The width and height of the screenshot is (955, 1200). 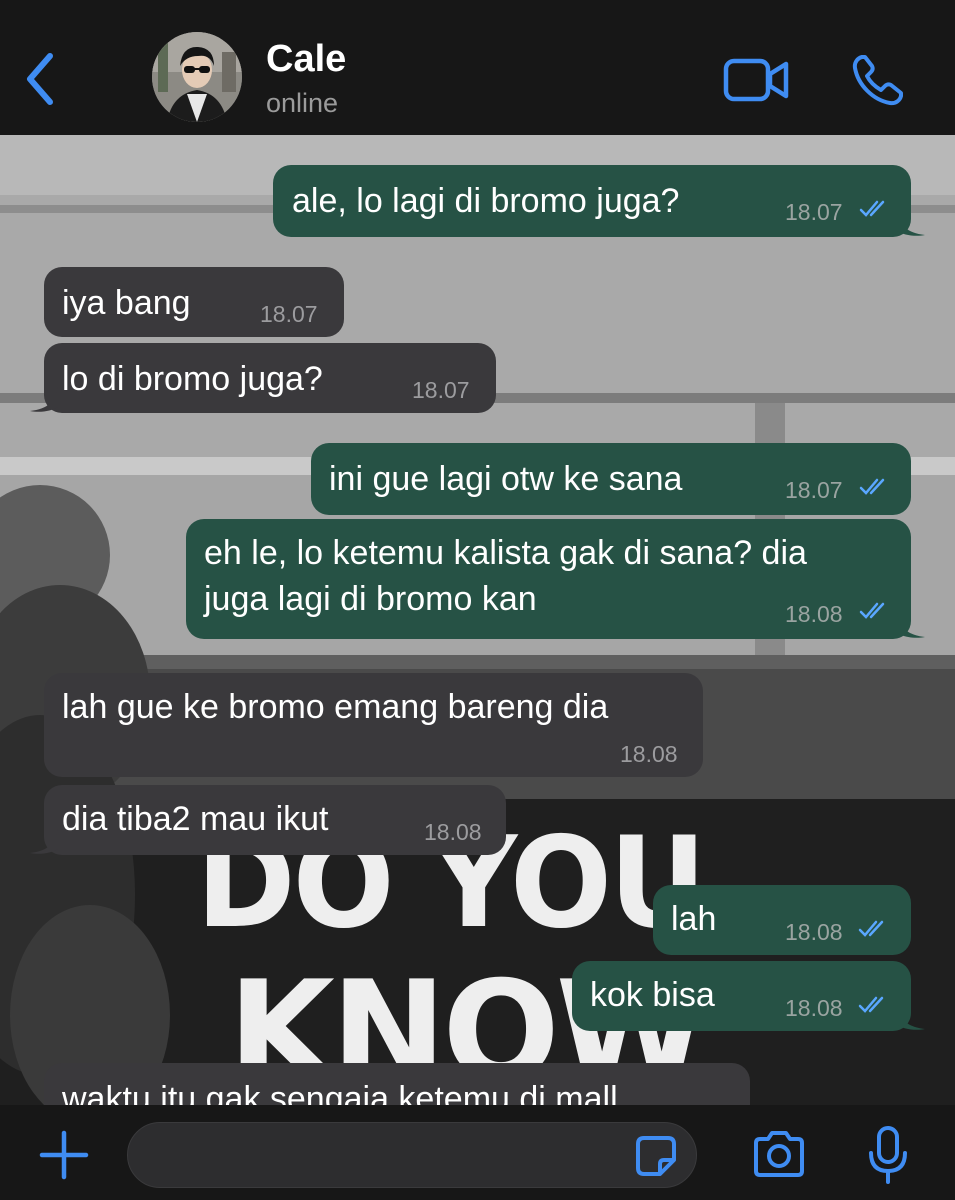 What do you see at coordinates (197, 77) in the screenshot?
I see `avatar` at bounding box center [197, 77].